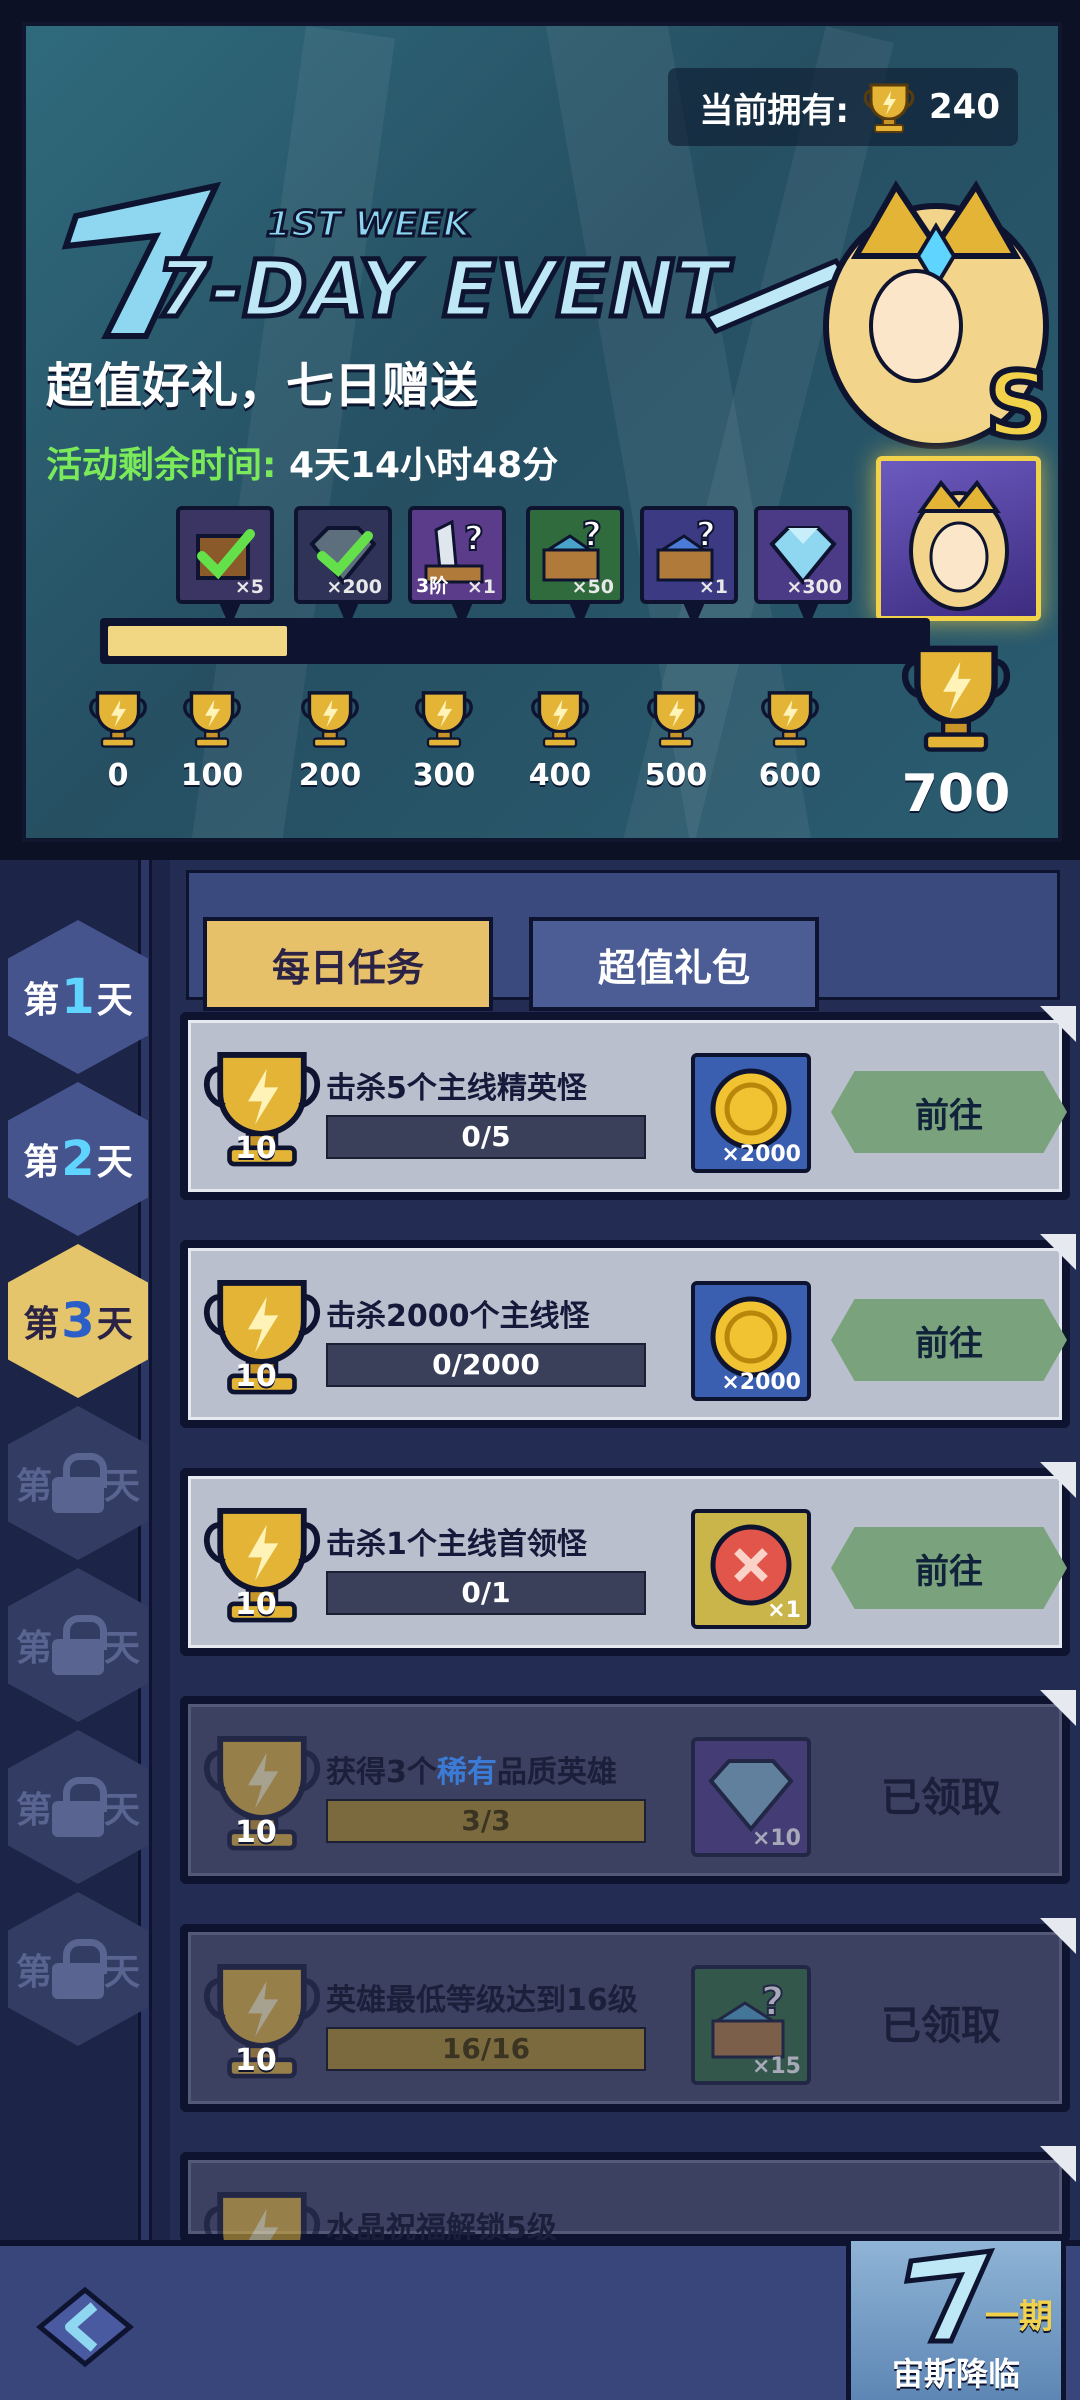 The image size is (1080, 2400). I want to click on final-milestone: 700, so click(956, 730).